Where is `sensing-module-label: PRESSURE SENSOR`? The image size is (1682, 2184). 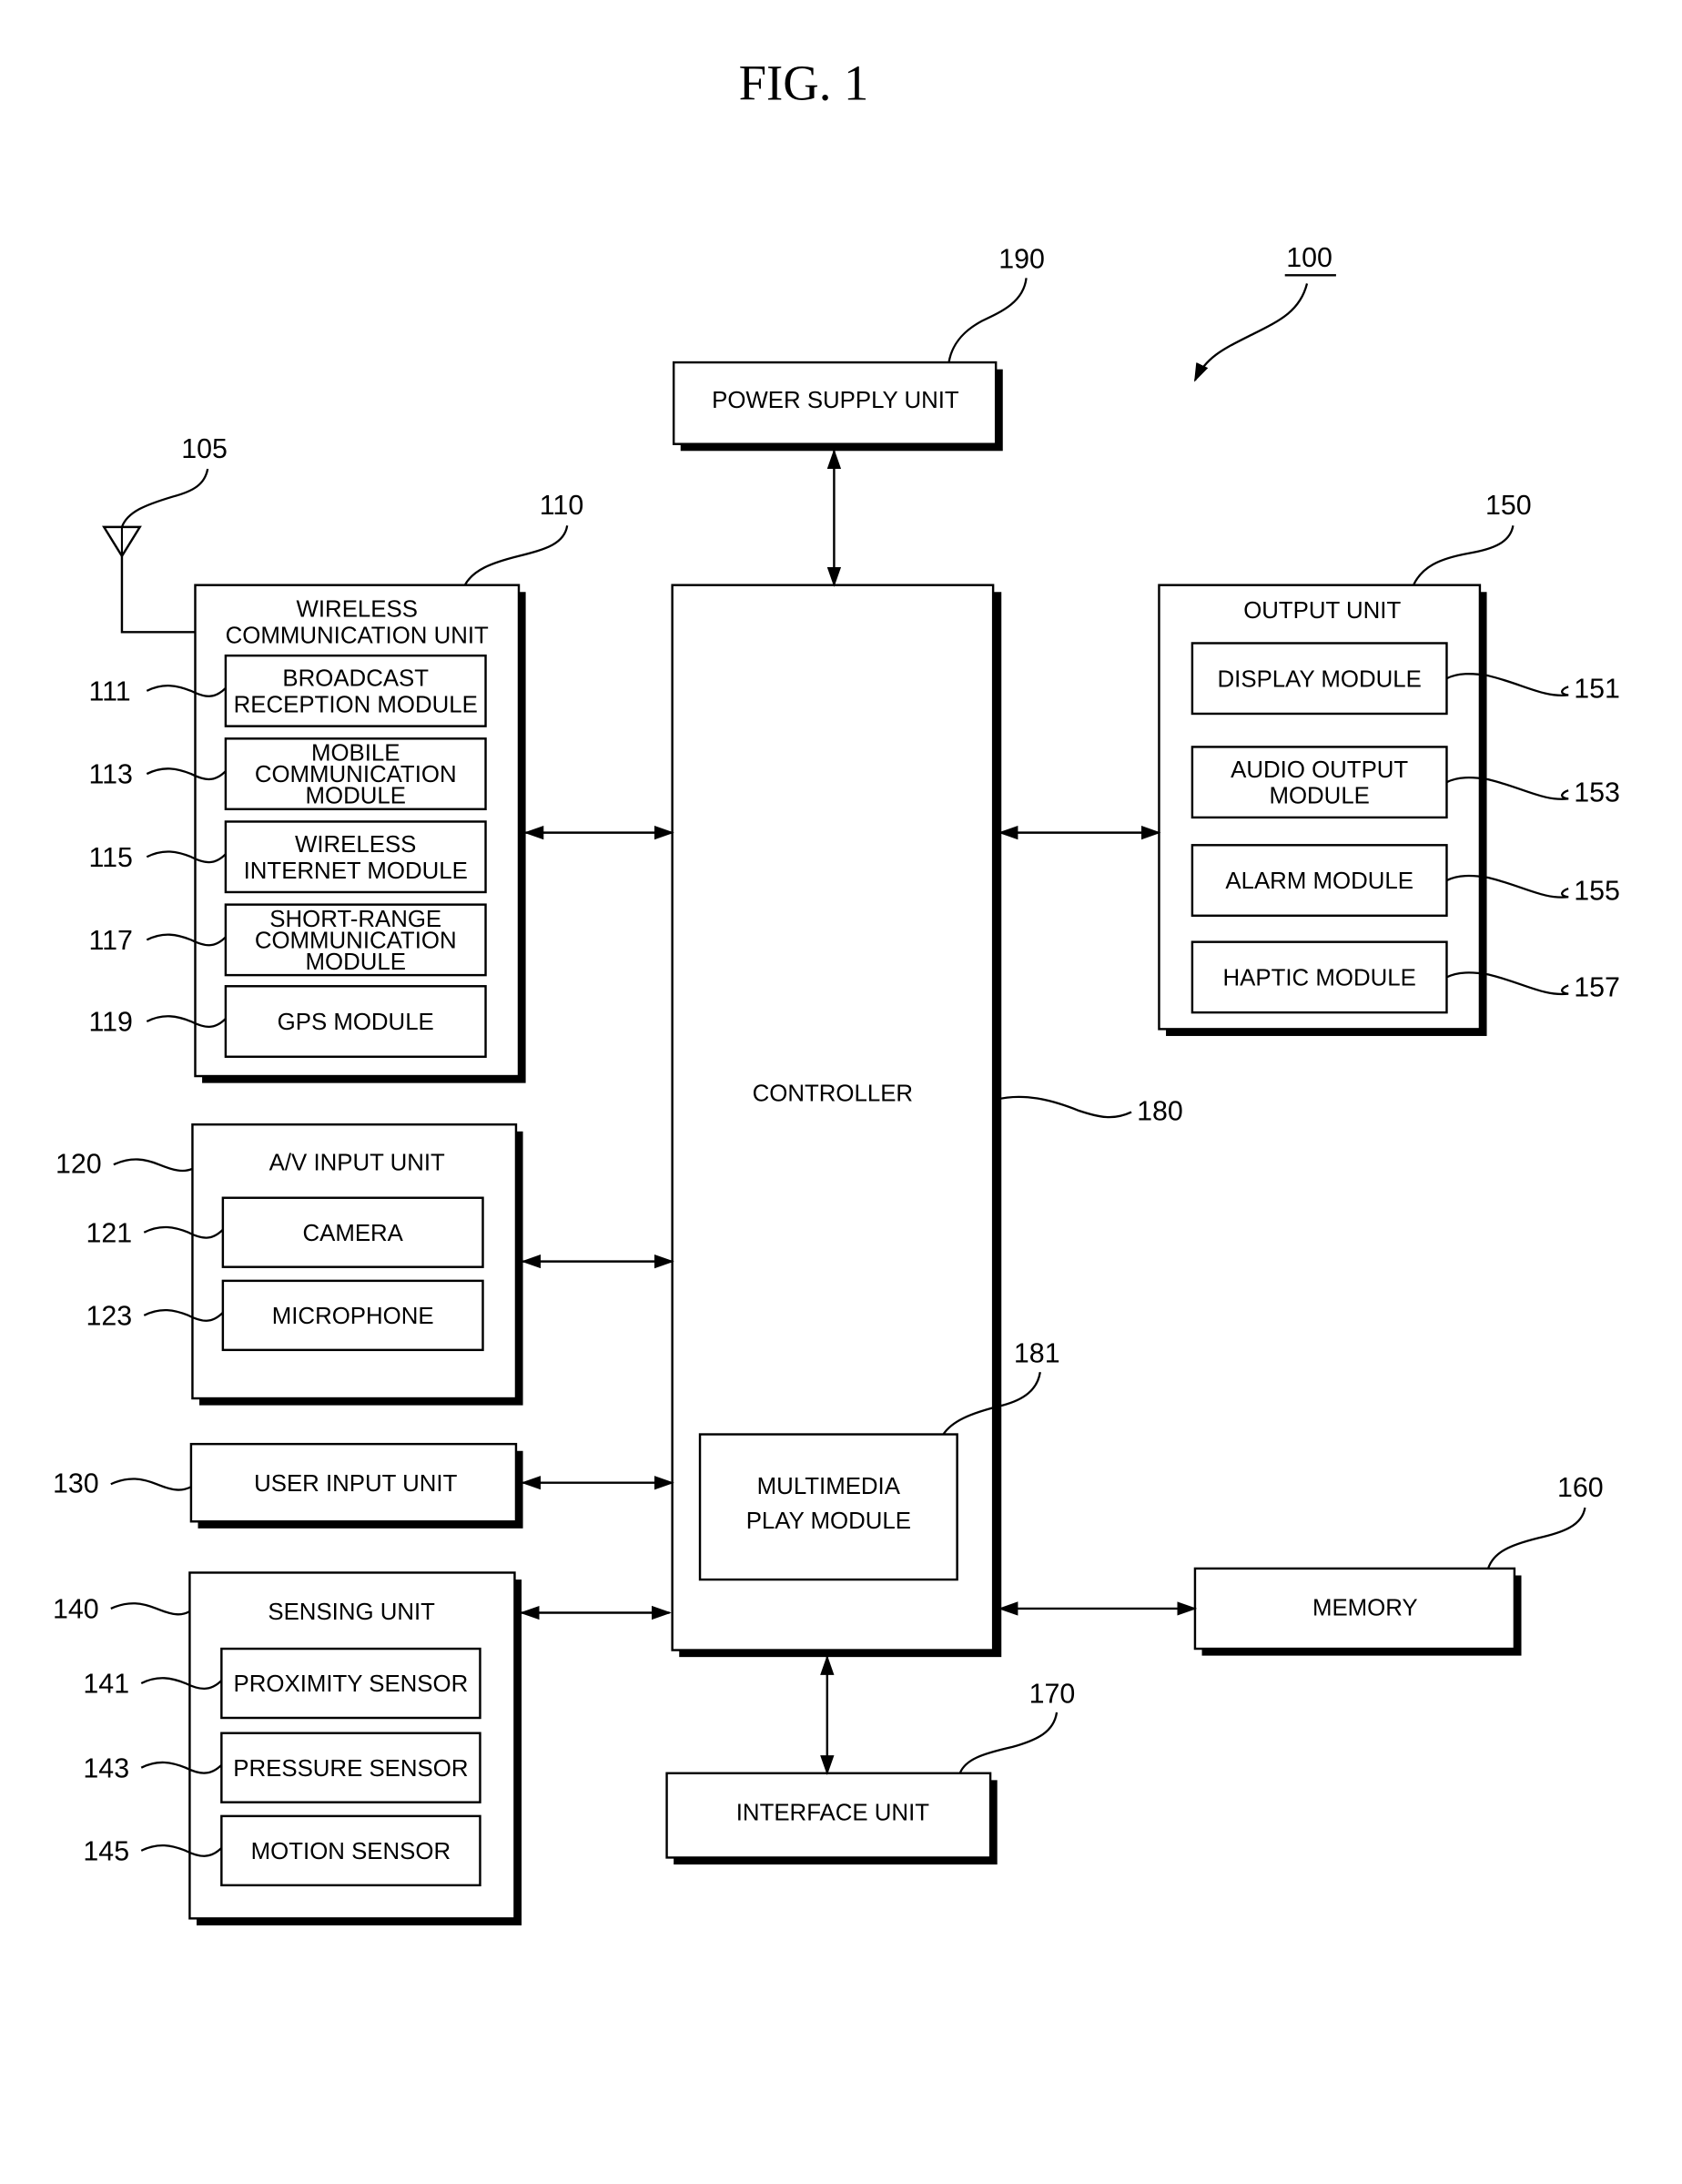
sensing-module-label: PRESSURE SENSOR is located at coordinates (350, 1769).